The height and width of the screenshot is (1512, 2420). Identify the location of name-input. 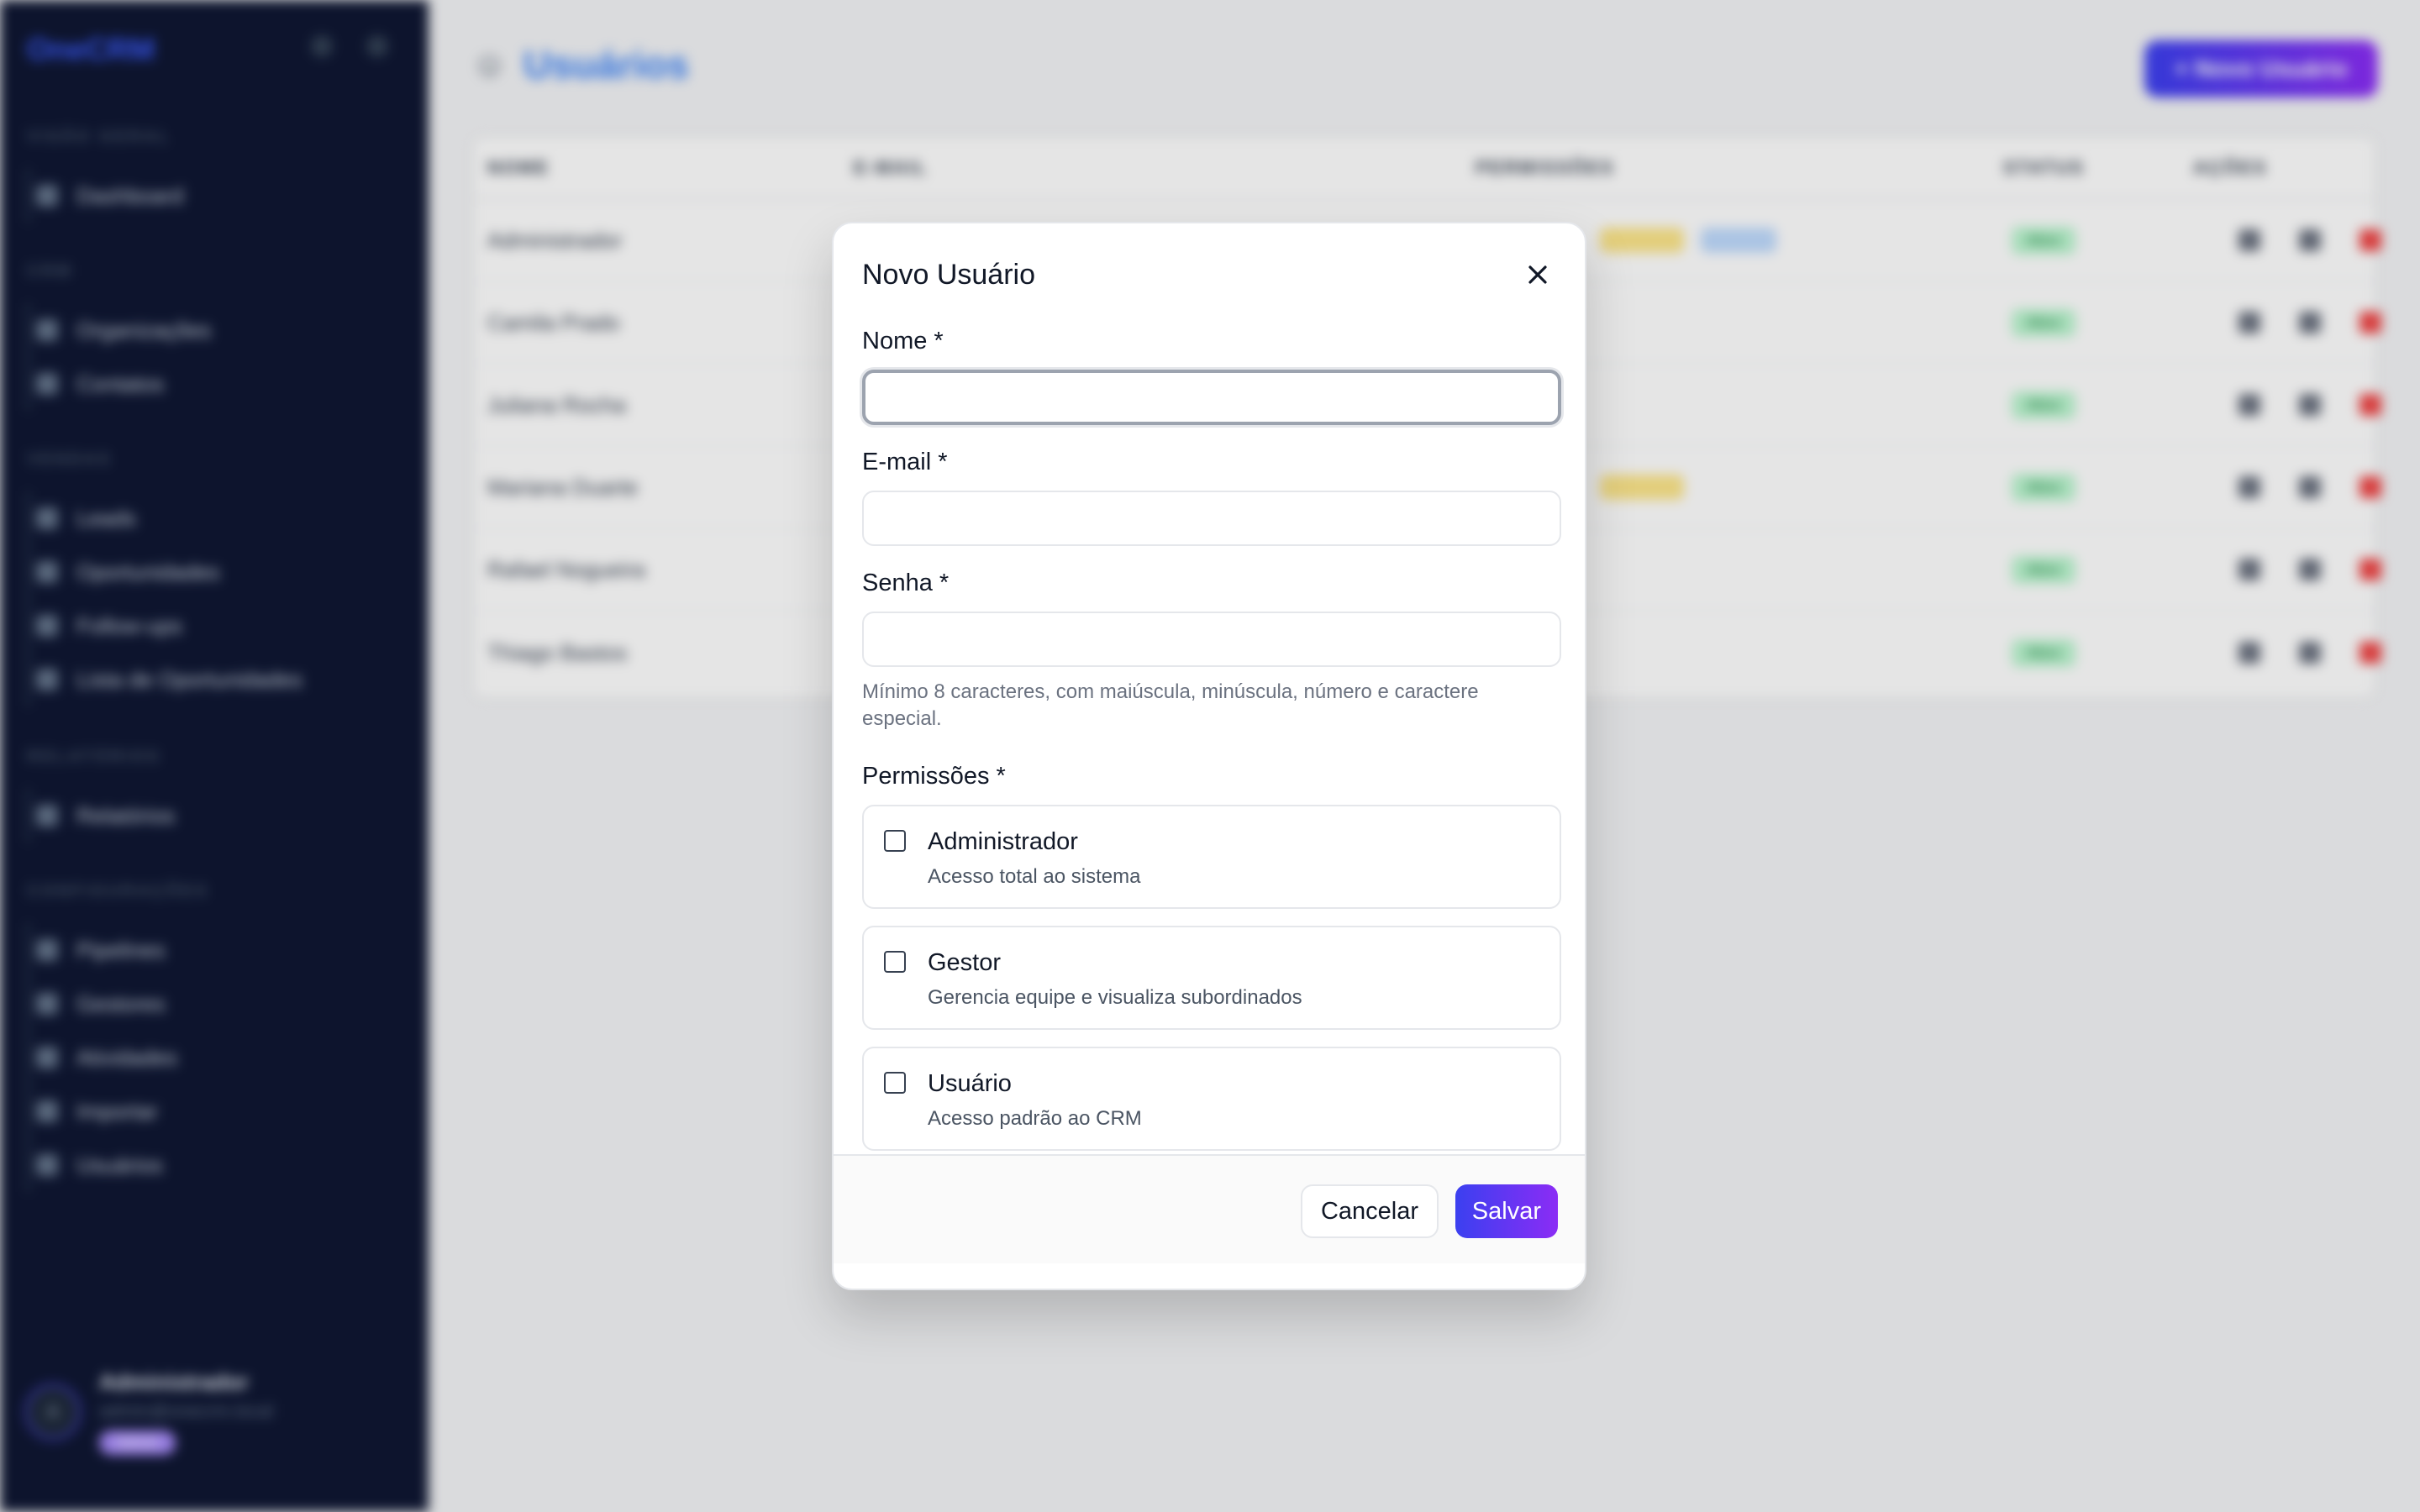
(1211, 397).